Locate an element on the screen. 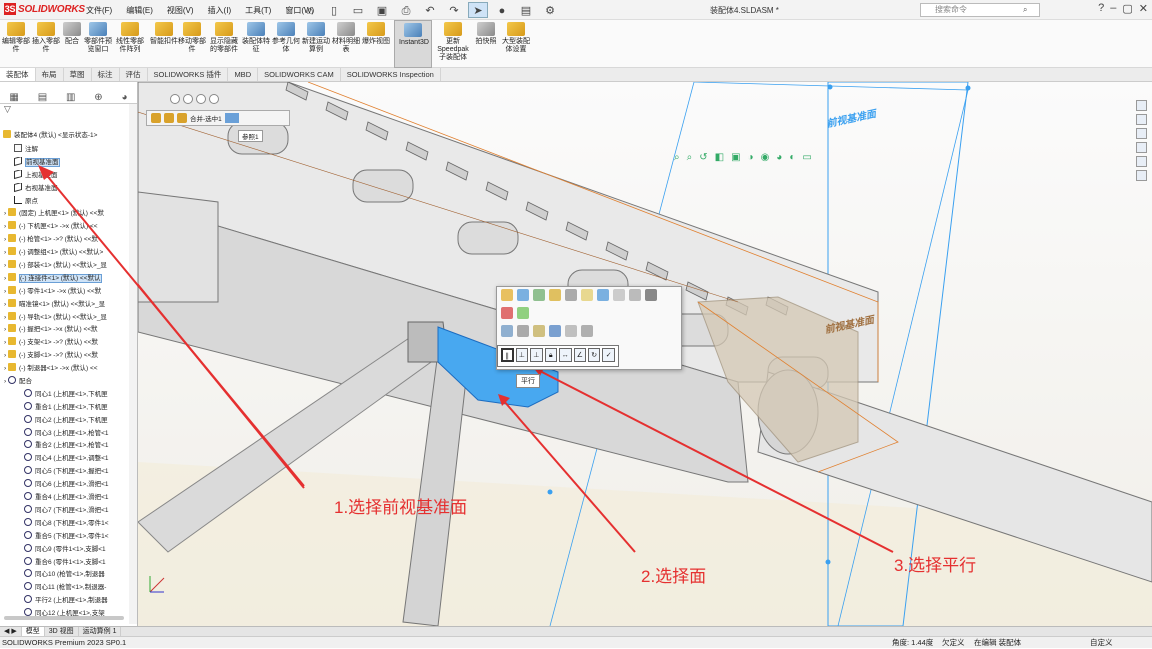 The image size is (1152, 649). tree-vertical-scrollbar is located at coordinates (133, 364).